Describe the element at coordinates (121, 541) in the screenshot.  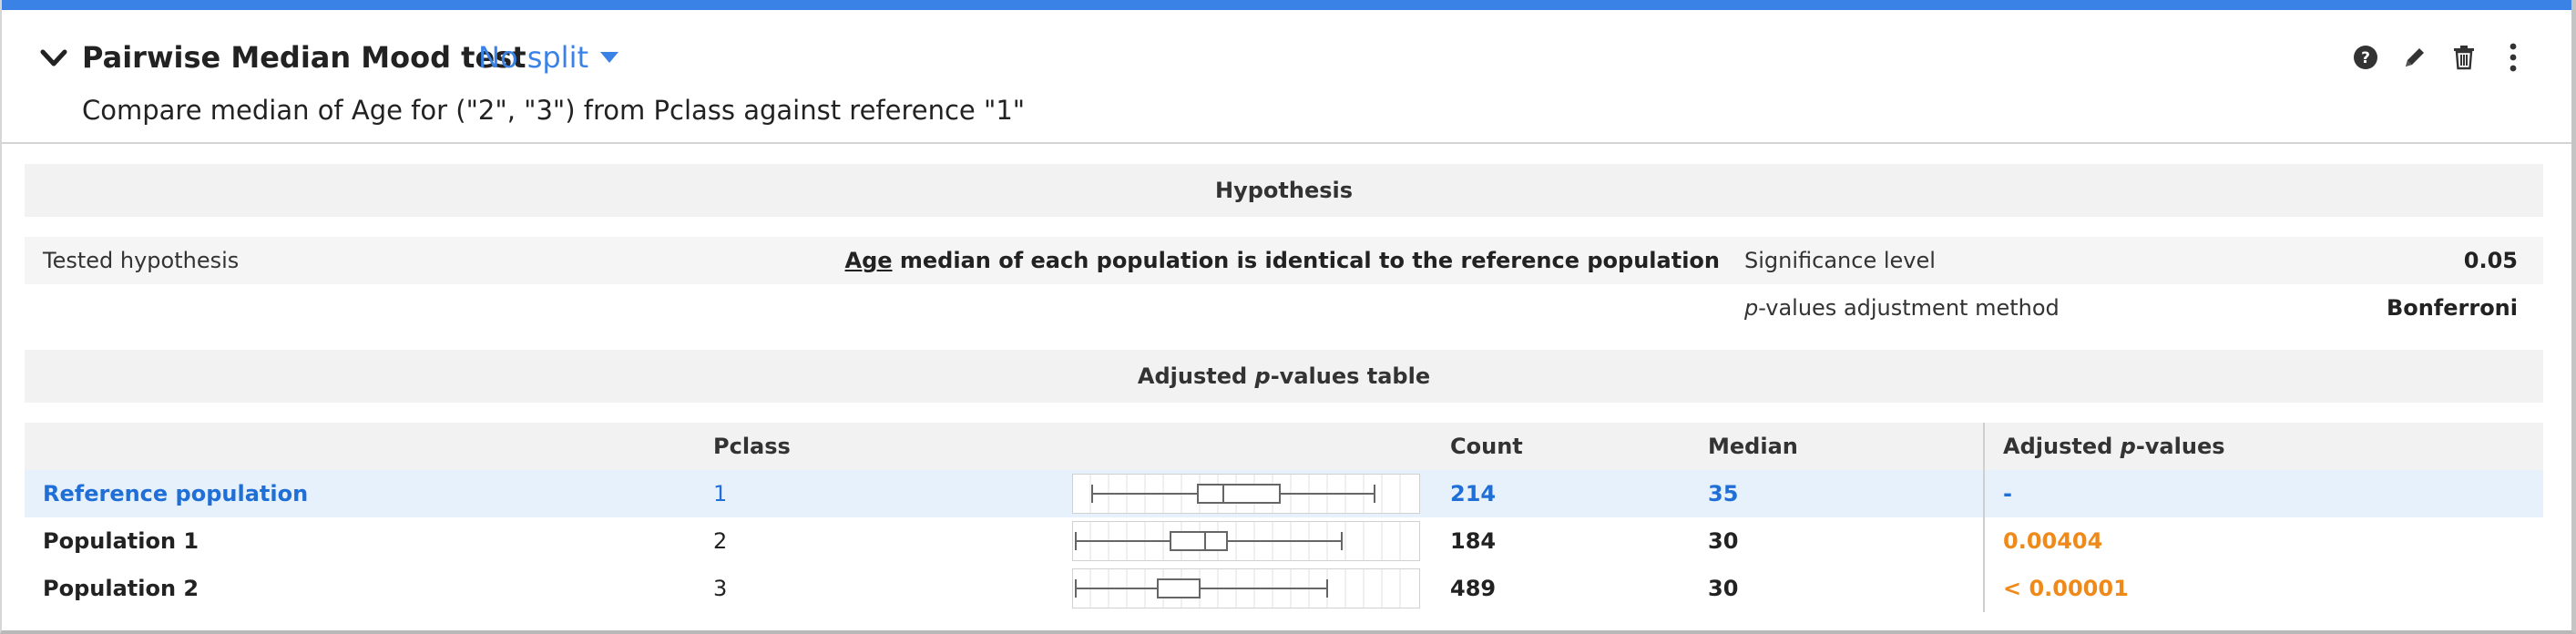
I see `population-name: Population 1` at that location.